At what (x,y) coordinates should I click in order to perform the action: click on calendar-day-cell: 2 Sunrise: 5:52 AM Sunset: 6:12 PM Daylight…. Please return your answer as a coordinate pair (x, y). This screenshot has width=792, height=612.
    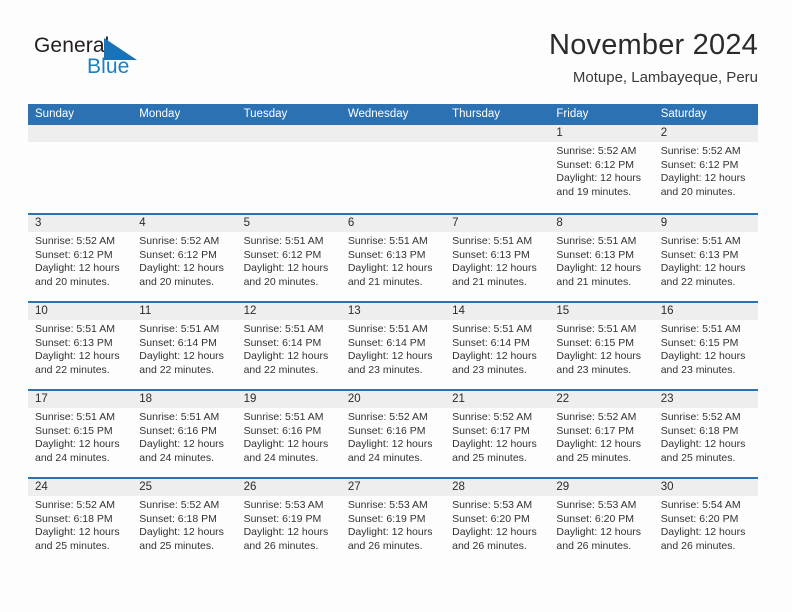
    Looking at the image, I should click on (705, 169).